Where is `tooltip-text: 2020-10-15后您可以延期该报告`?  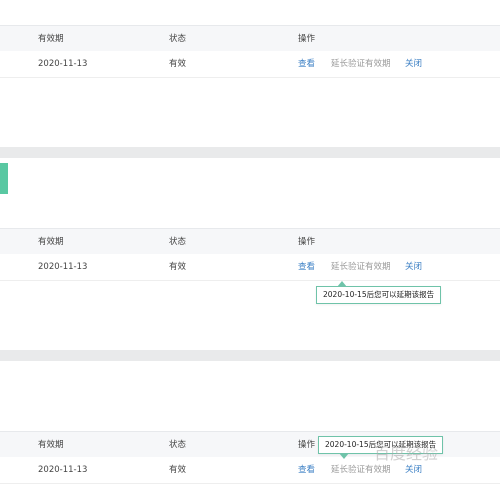 tooltip-text: 2020-10-15后您可以延期该报告 is located at coordinates (379, 294).